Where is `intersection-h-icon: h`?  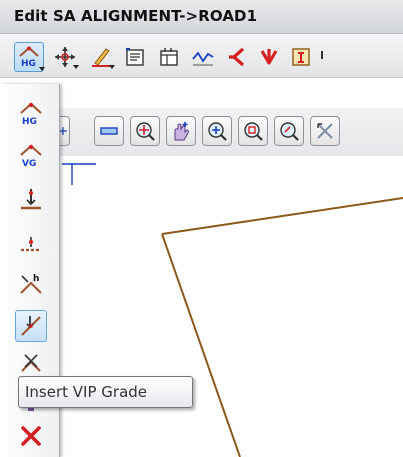 intersection-h-icon: h is located at coordinates (31, 284).